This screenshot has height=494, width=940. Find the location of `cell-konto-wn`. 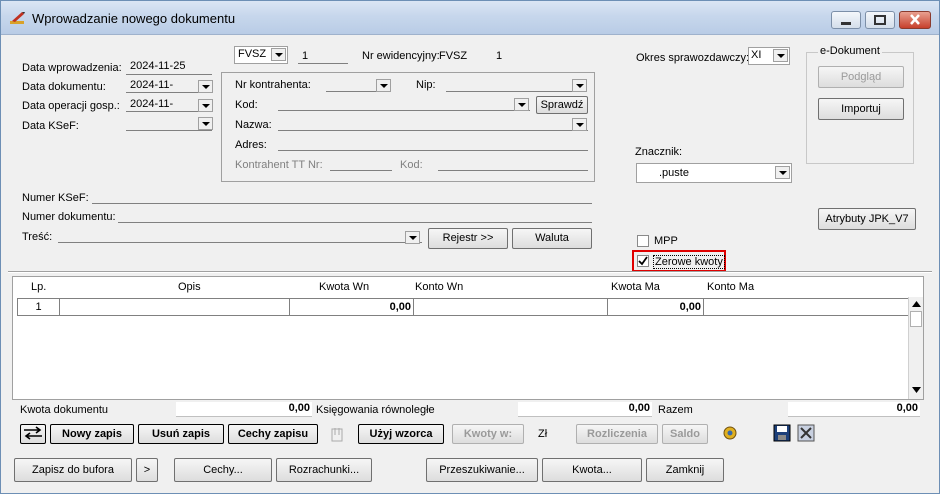

cell-konto-wn is located at coordinates (511, 307).